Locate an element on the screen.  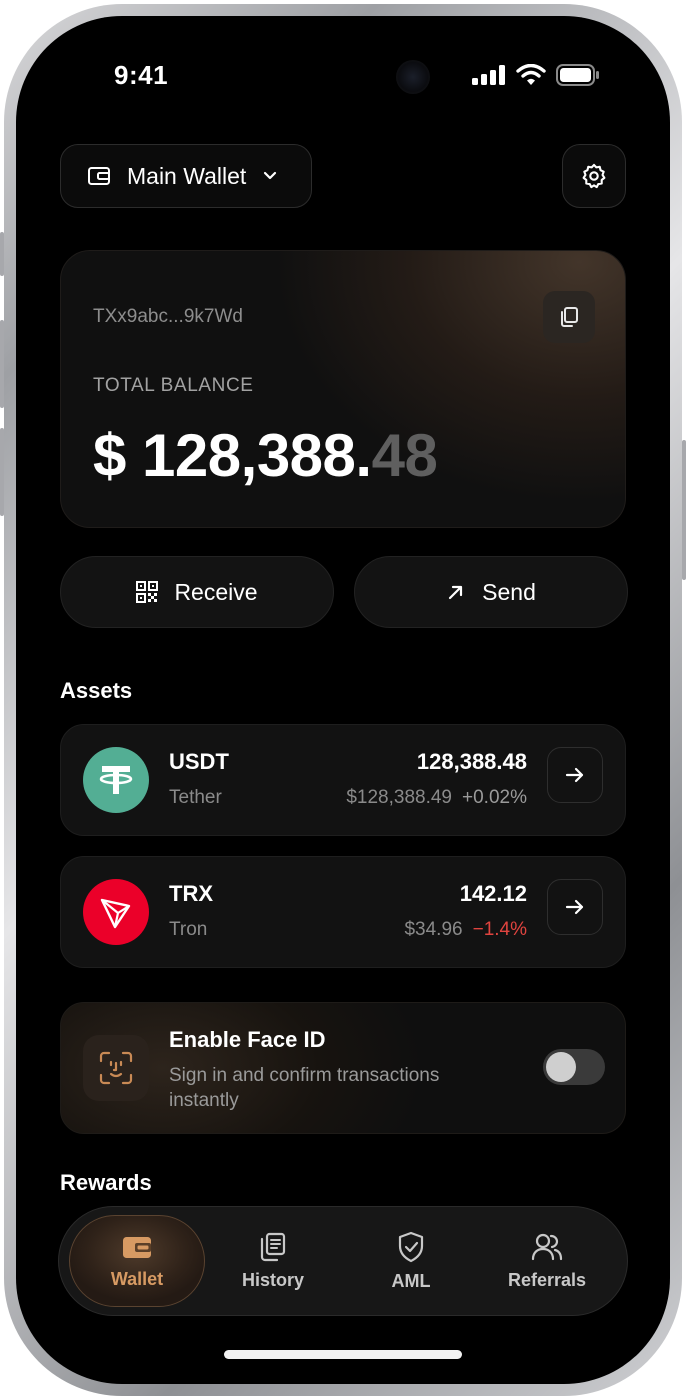
asset-fiat-row: $34.96 −1.4% is located at coordinates (465, 930).